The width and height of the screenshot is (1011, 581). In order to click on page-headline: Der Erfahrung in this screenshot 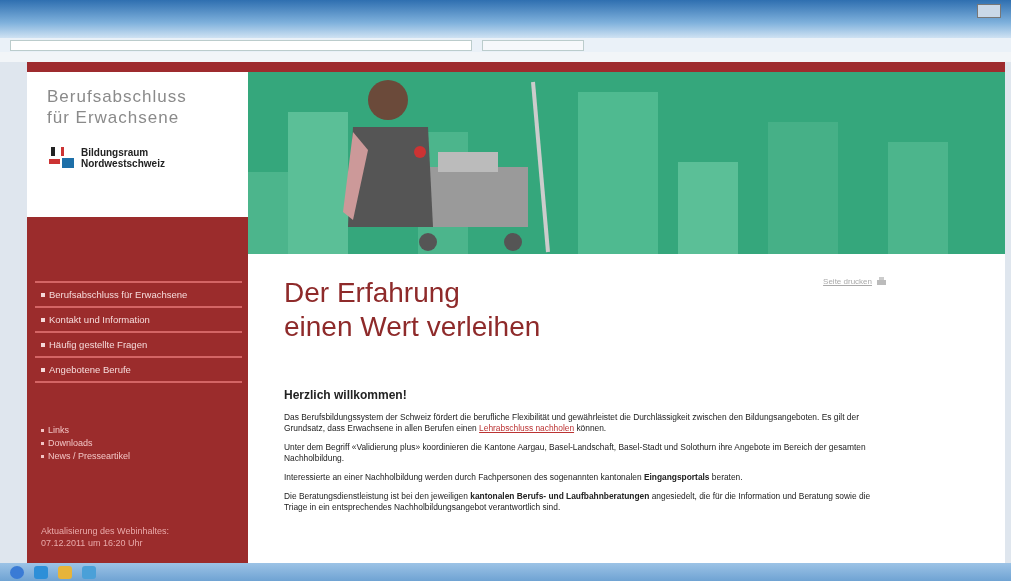, I will do `click(372, 293)`.